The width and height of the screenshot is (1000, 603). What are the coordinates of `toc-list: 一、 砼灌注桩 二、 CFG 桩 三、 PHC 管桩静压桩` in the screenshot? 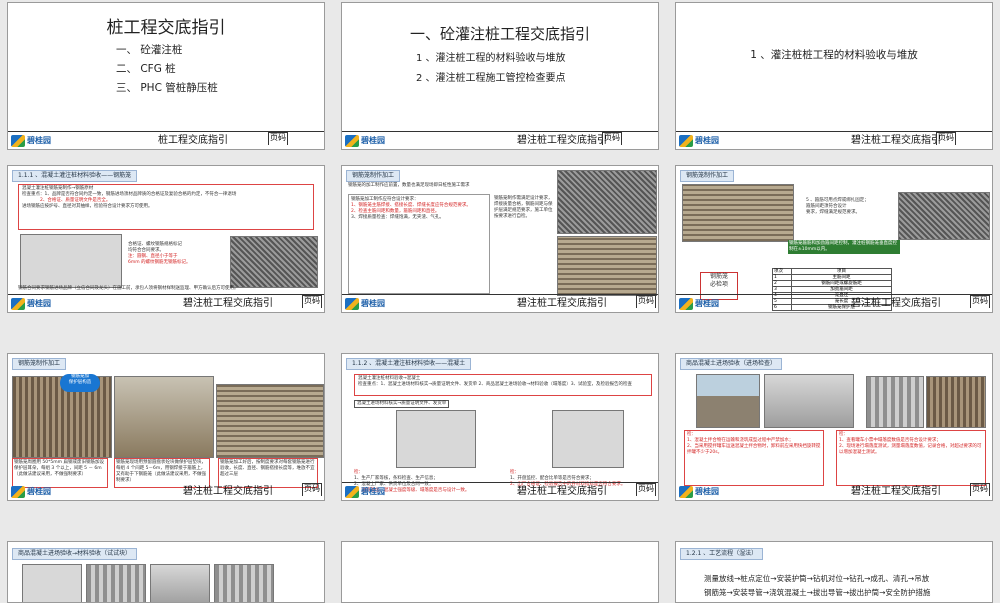 It's located at (167, 69).